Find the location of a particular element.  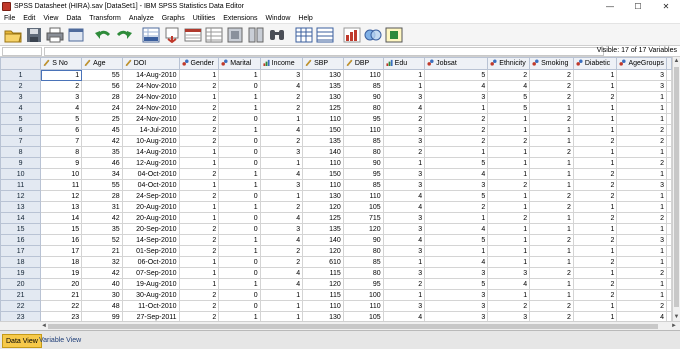

menu-analyze: Analyze is located at coordinates (141, 18).